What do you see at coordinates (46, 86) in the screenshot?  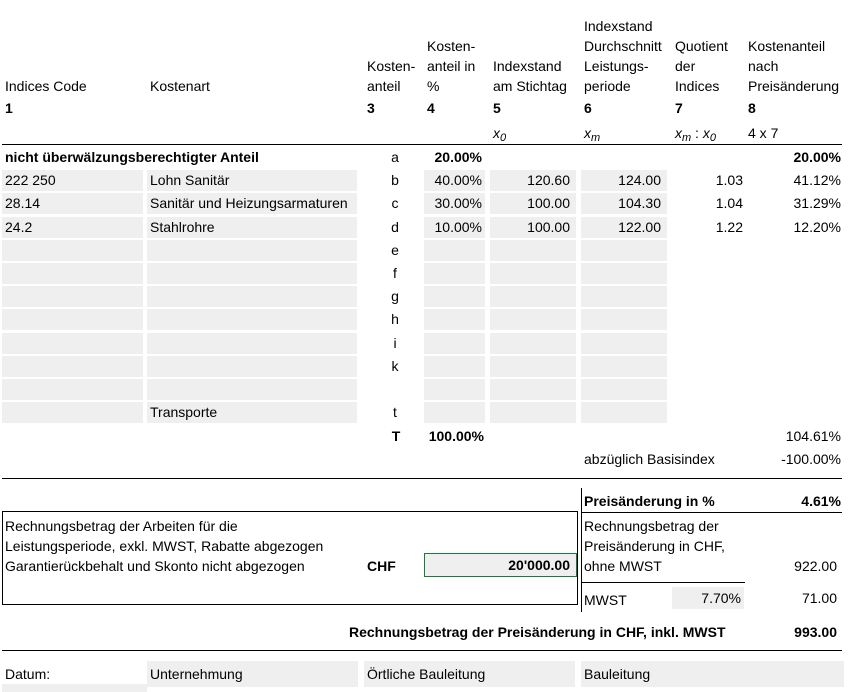 I see `header-indices-code: Indices Code` at bounding box center [46, 86].